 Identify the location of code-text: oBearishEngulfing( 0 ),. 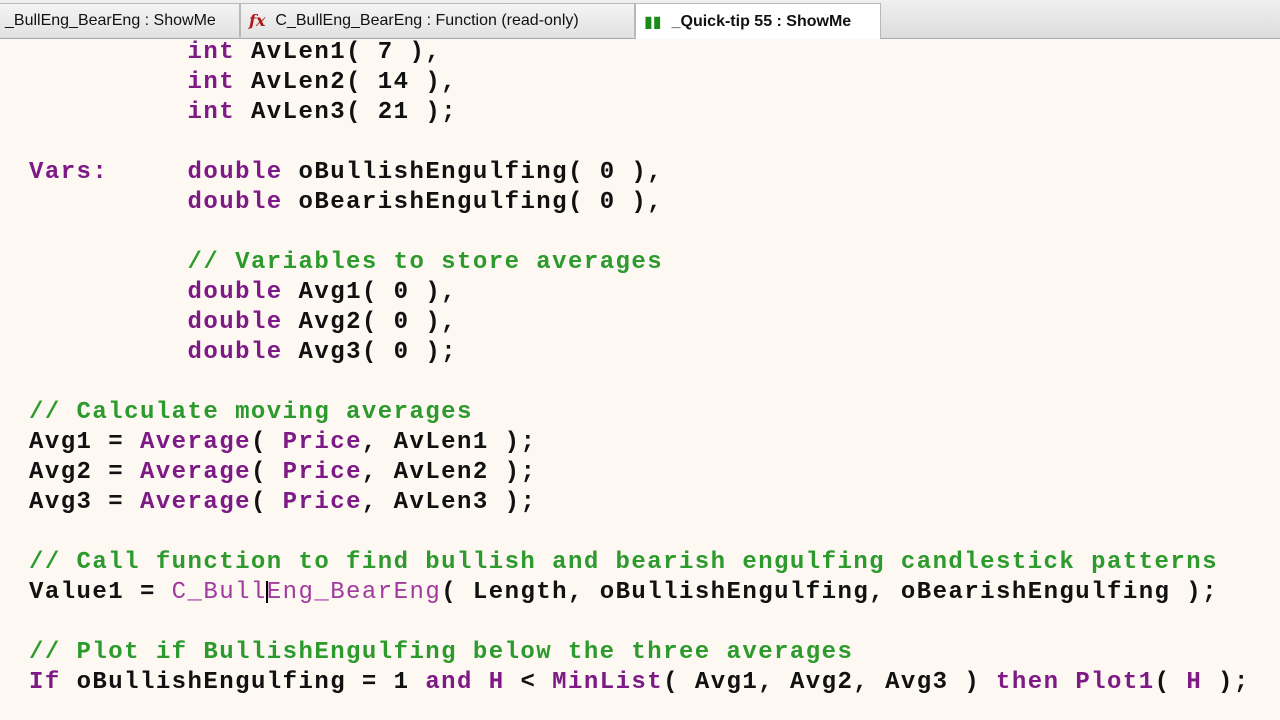
(473, 202).